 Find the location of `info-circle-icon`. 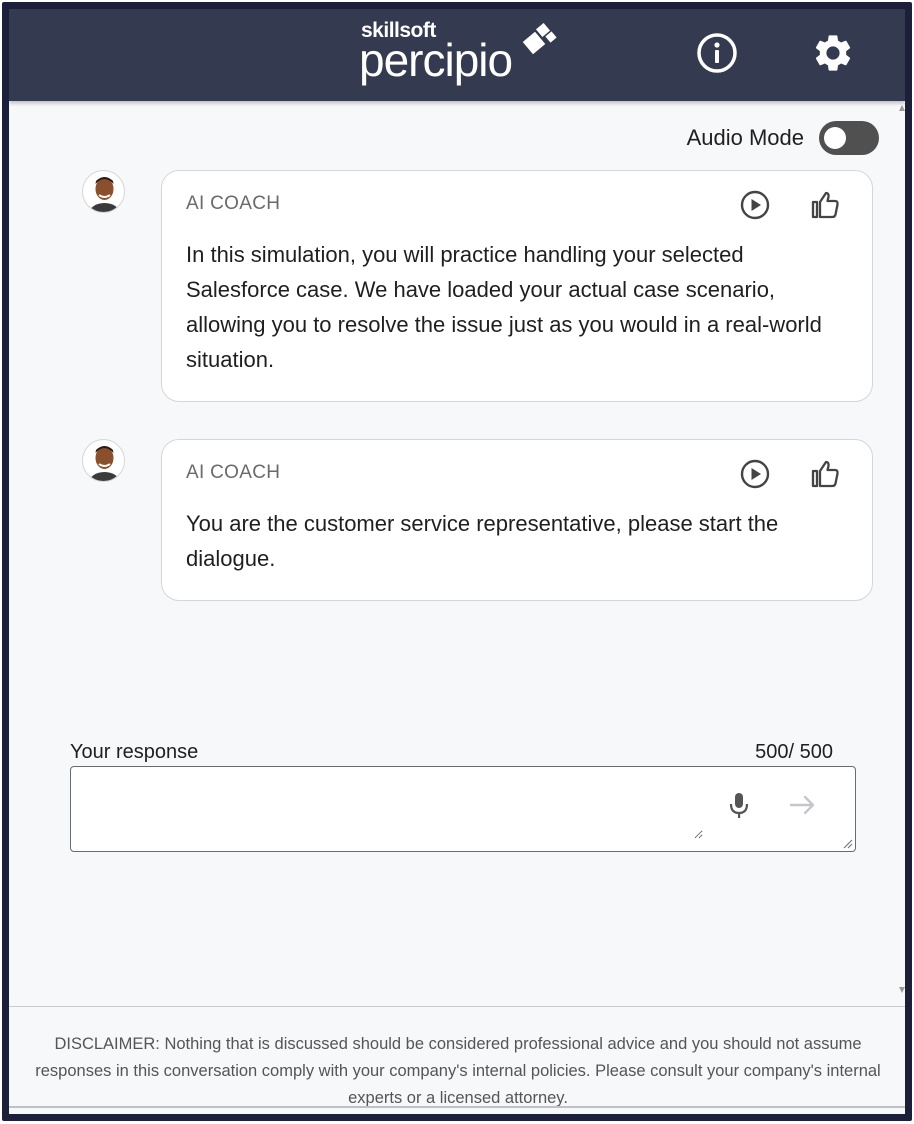

info-circle-icon is located at coordinates (717, 53).